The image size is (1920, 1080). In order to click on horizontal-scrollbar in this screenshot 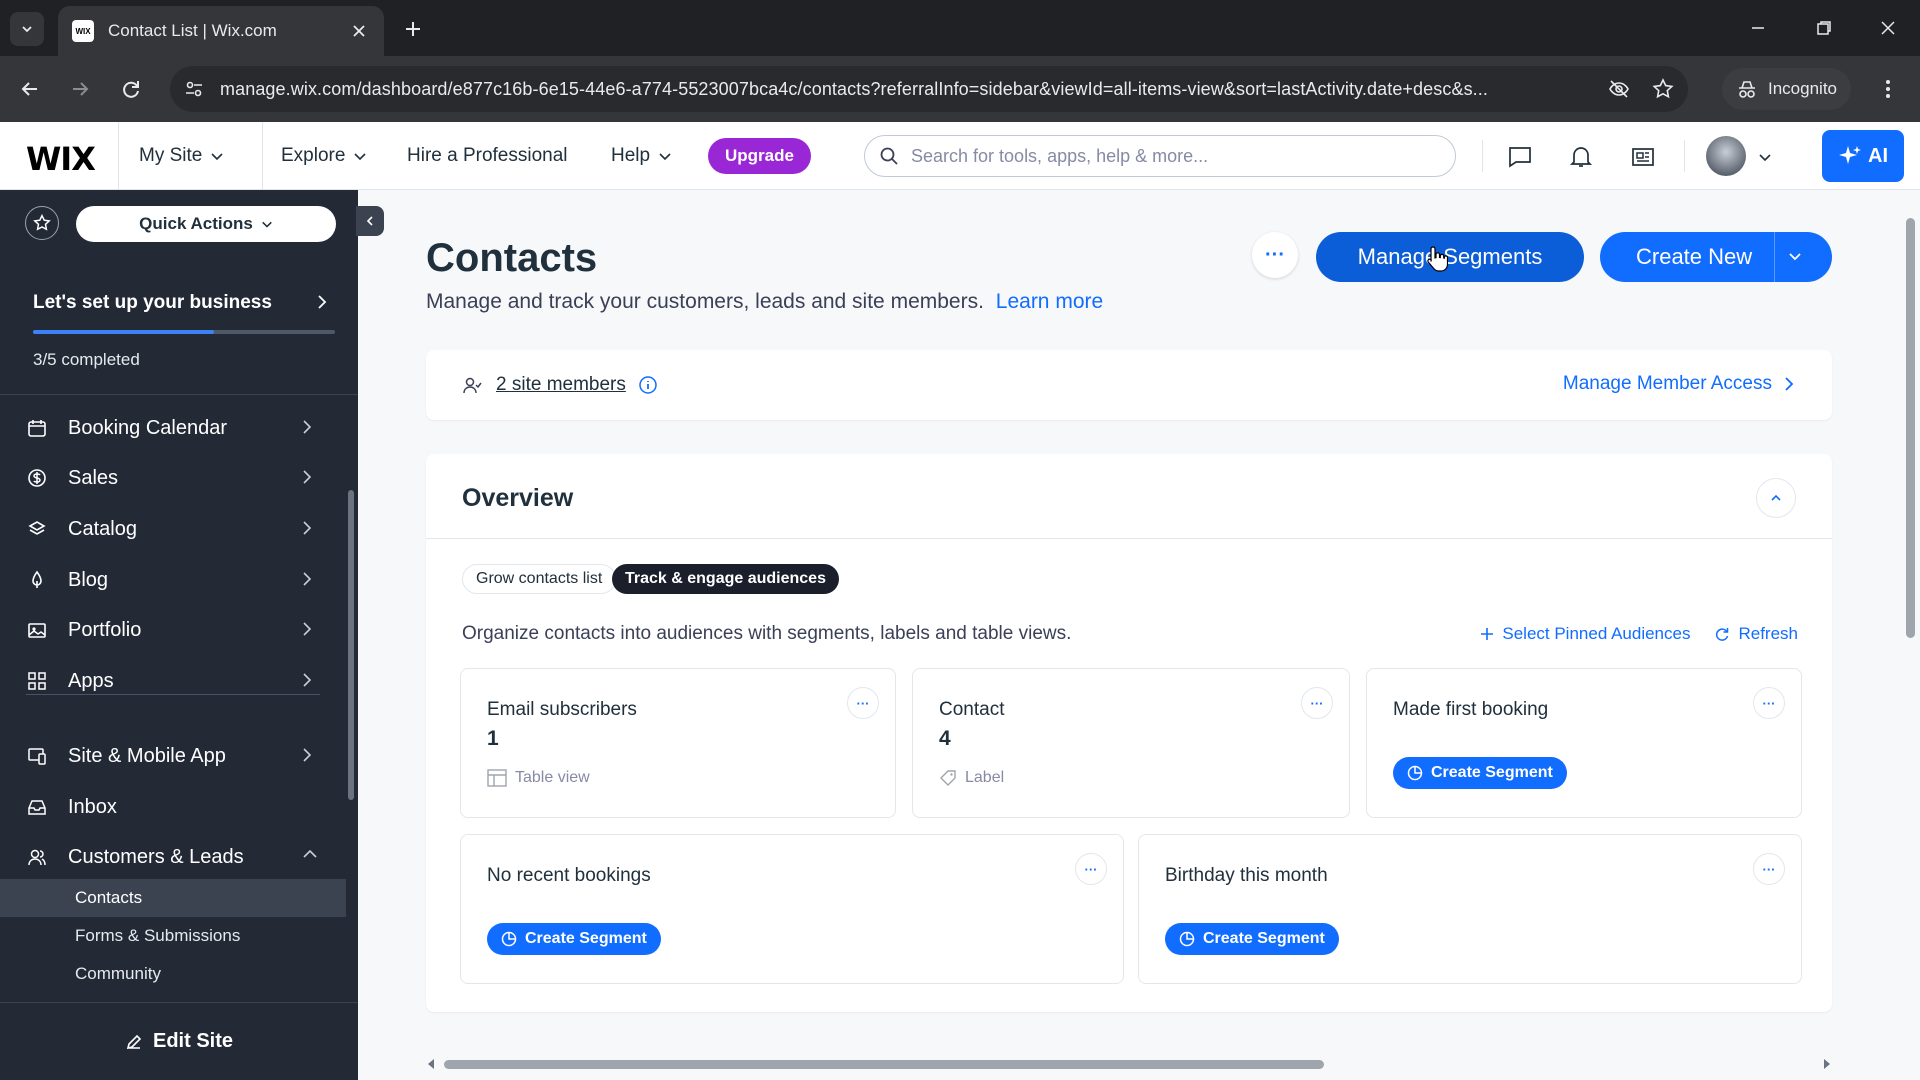, I will do `click(1129, 1064)`.